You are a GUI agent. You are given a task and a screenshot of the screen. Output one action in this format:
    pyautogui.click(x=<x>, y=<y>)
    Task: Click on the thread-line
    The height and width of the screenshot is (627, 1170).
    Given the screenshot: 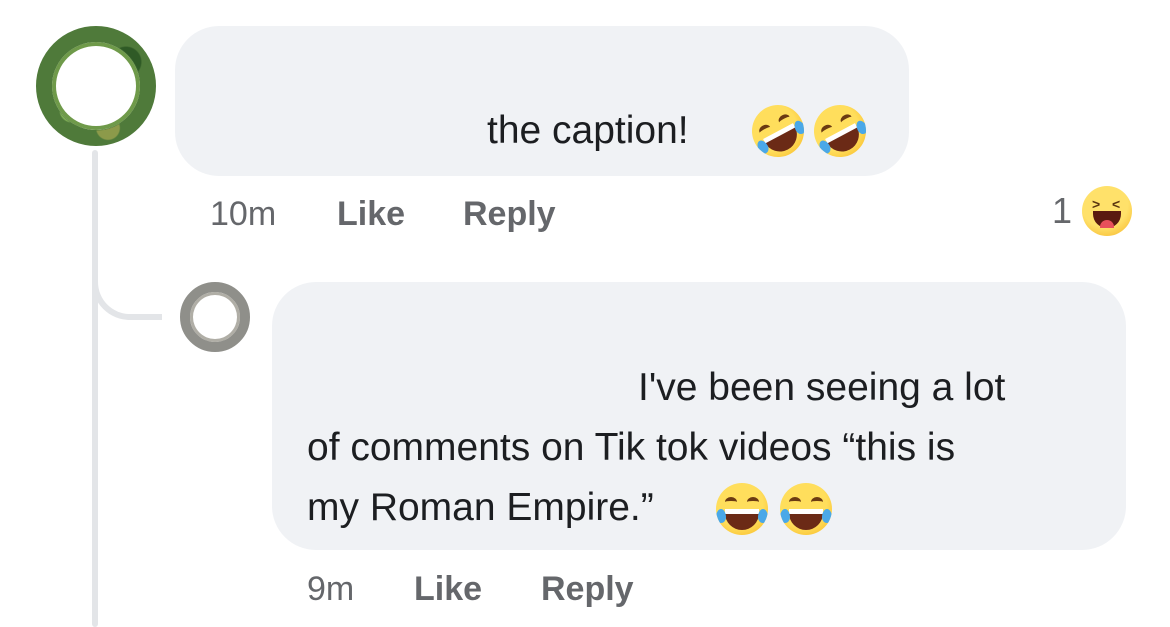 What is the action you would take?
    pyautogui.click(x=95, y=388)
    